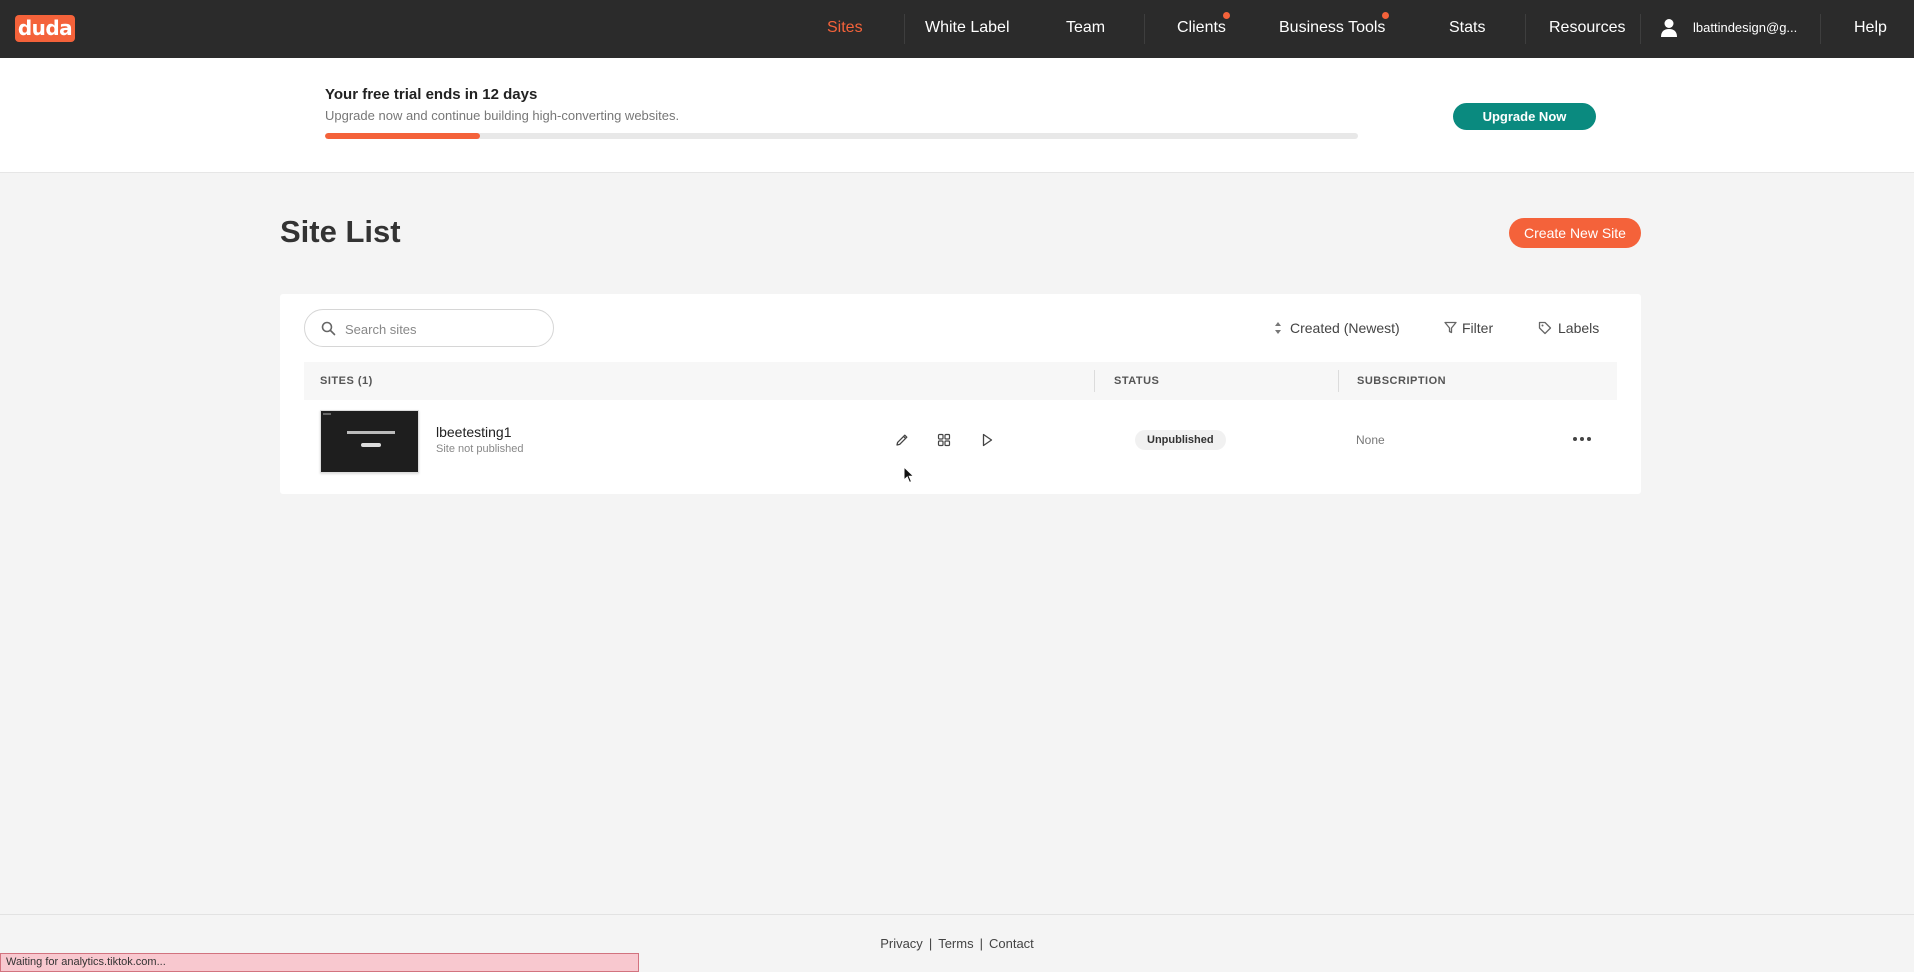 This screenshot has width=1914, height=972. I want to click on site-name: lbeetesting1, so click(474, 432).